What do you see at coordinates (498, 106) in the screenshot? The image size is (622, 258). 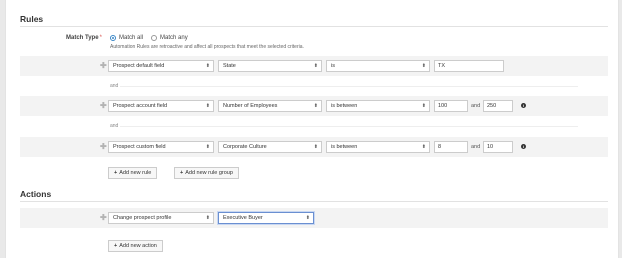 I see `value2-input: 250` at bounding box center [498, 106].